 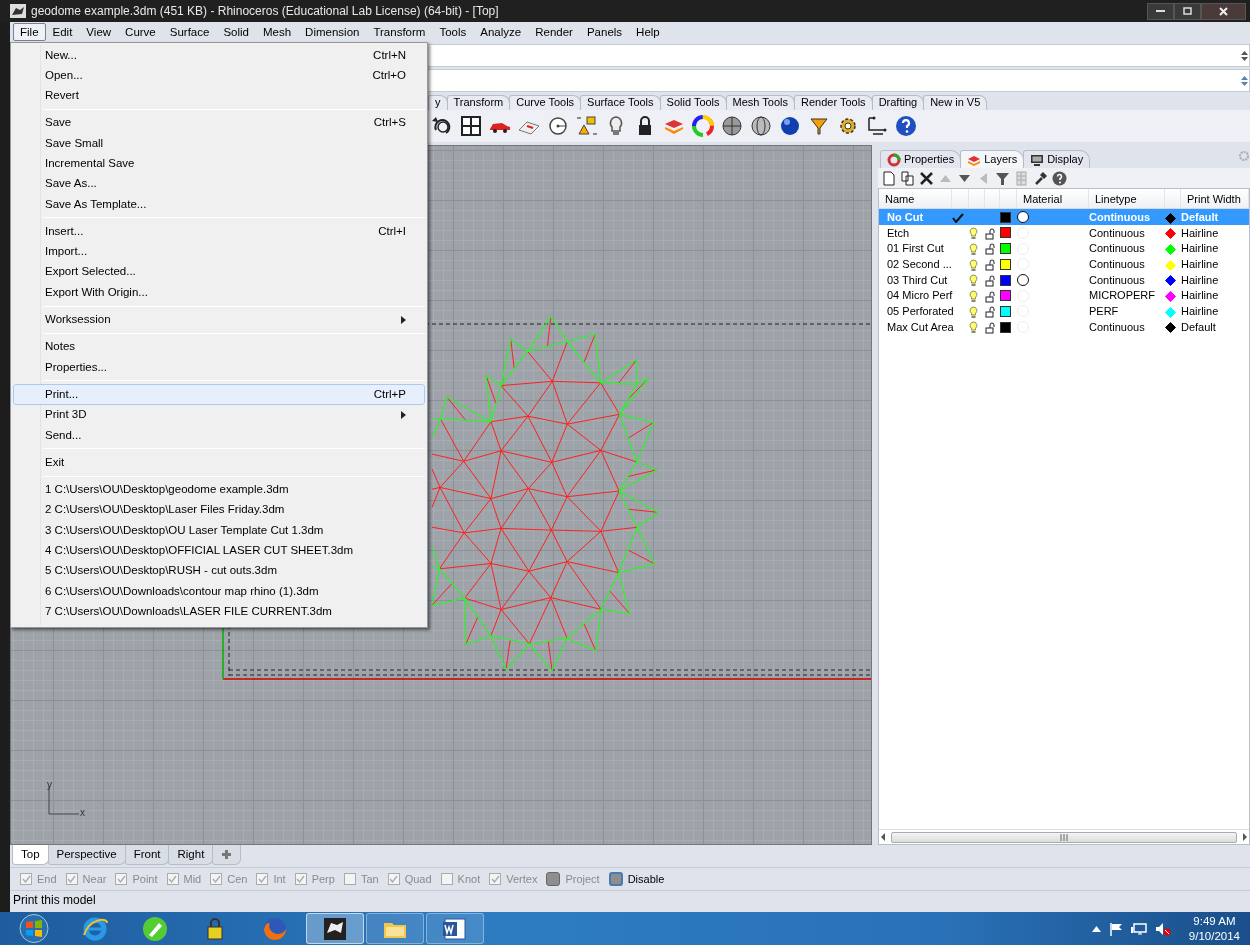 What do you see at coordinates (29, 32) in the screenshot?
I see `menu-item: File` at bounding box center [29, 32].